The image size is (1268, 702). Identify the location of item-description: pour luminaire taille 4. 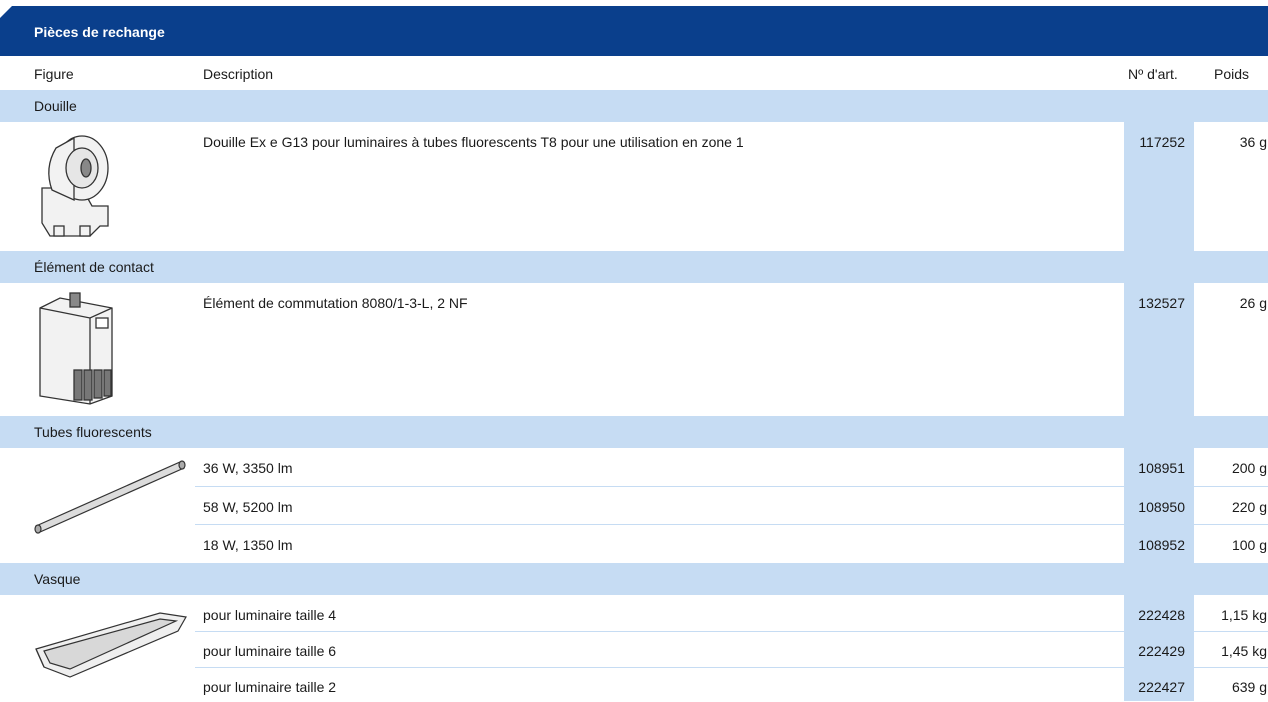
(270, 615).